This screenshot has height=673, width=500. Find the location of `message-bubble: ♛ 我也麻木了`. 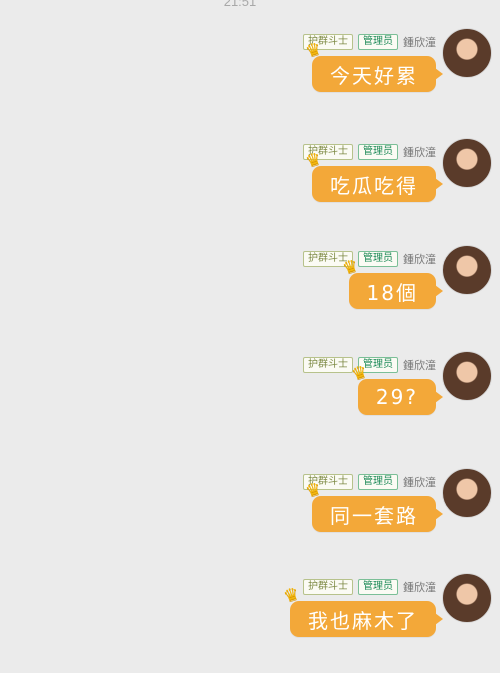

message-bubble: ♛ 我也麻木了 is located at coordinates (362, 610).